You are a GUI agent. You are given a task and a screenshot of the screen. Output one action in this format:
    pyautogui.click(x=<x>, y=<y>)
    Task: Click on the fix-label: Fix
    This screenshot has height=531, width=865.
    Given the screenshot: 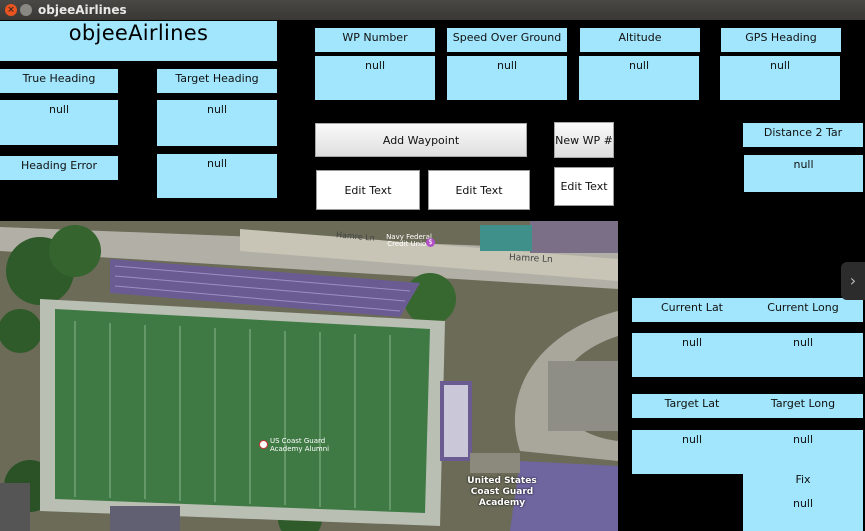 What is the action you would take?
    pyautogui.click(x=803, y=479)
    